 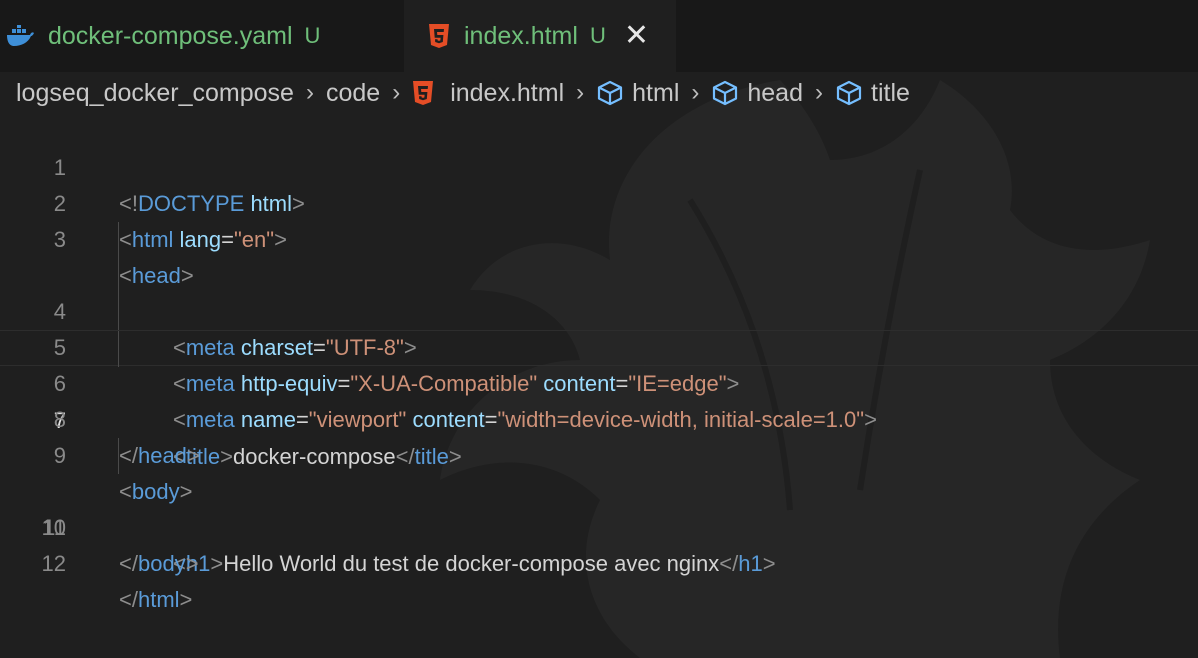 I want to click on breadcrumb-symbol-title: title, so click(x=872, y=93).